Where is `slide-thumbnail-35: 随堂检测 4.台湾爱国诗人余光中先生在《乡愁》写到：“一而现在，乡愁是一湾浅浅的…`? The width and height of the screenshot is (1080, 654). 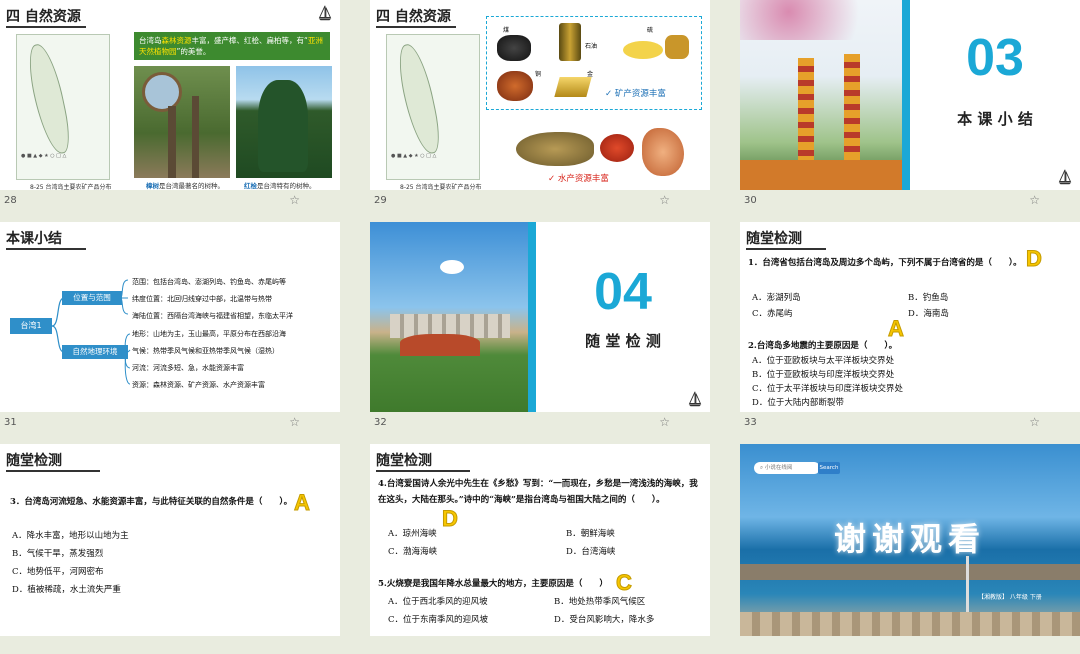
slide-thumbnail-35: 随堂检测 4.台湾爱国诗人余光中先生在《乡愁》写到：“一而现在，乡愁是一湾浅浅的… is located at coordinates (540, 549).